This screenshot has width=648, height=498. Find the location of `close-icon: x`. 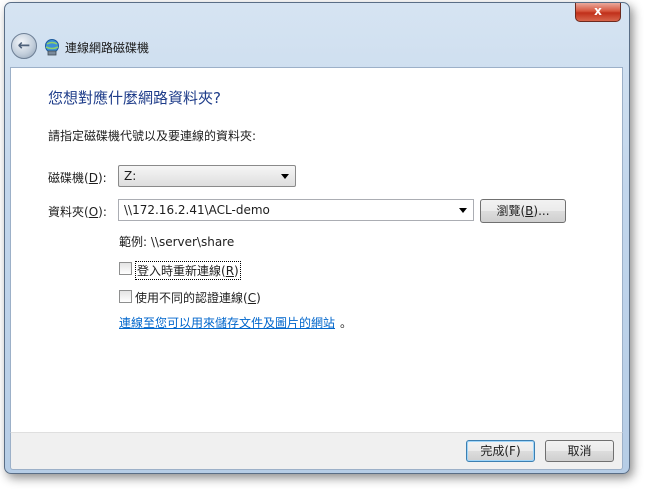

close-icon: x is located at coordinates (598, 11).